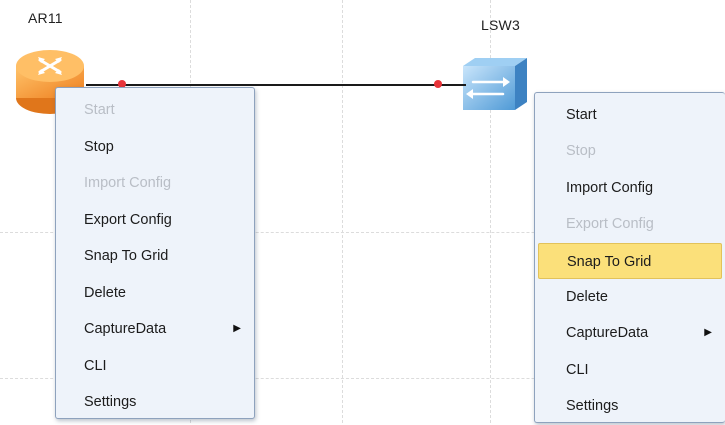  Describe the element at coordinates (45, 18) in the screenshot. I see `router-label: AR11` at that location.